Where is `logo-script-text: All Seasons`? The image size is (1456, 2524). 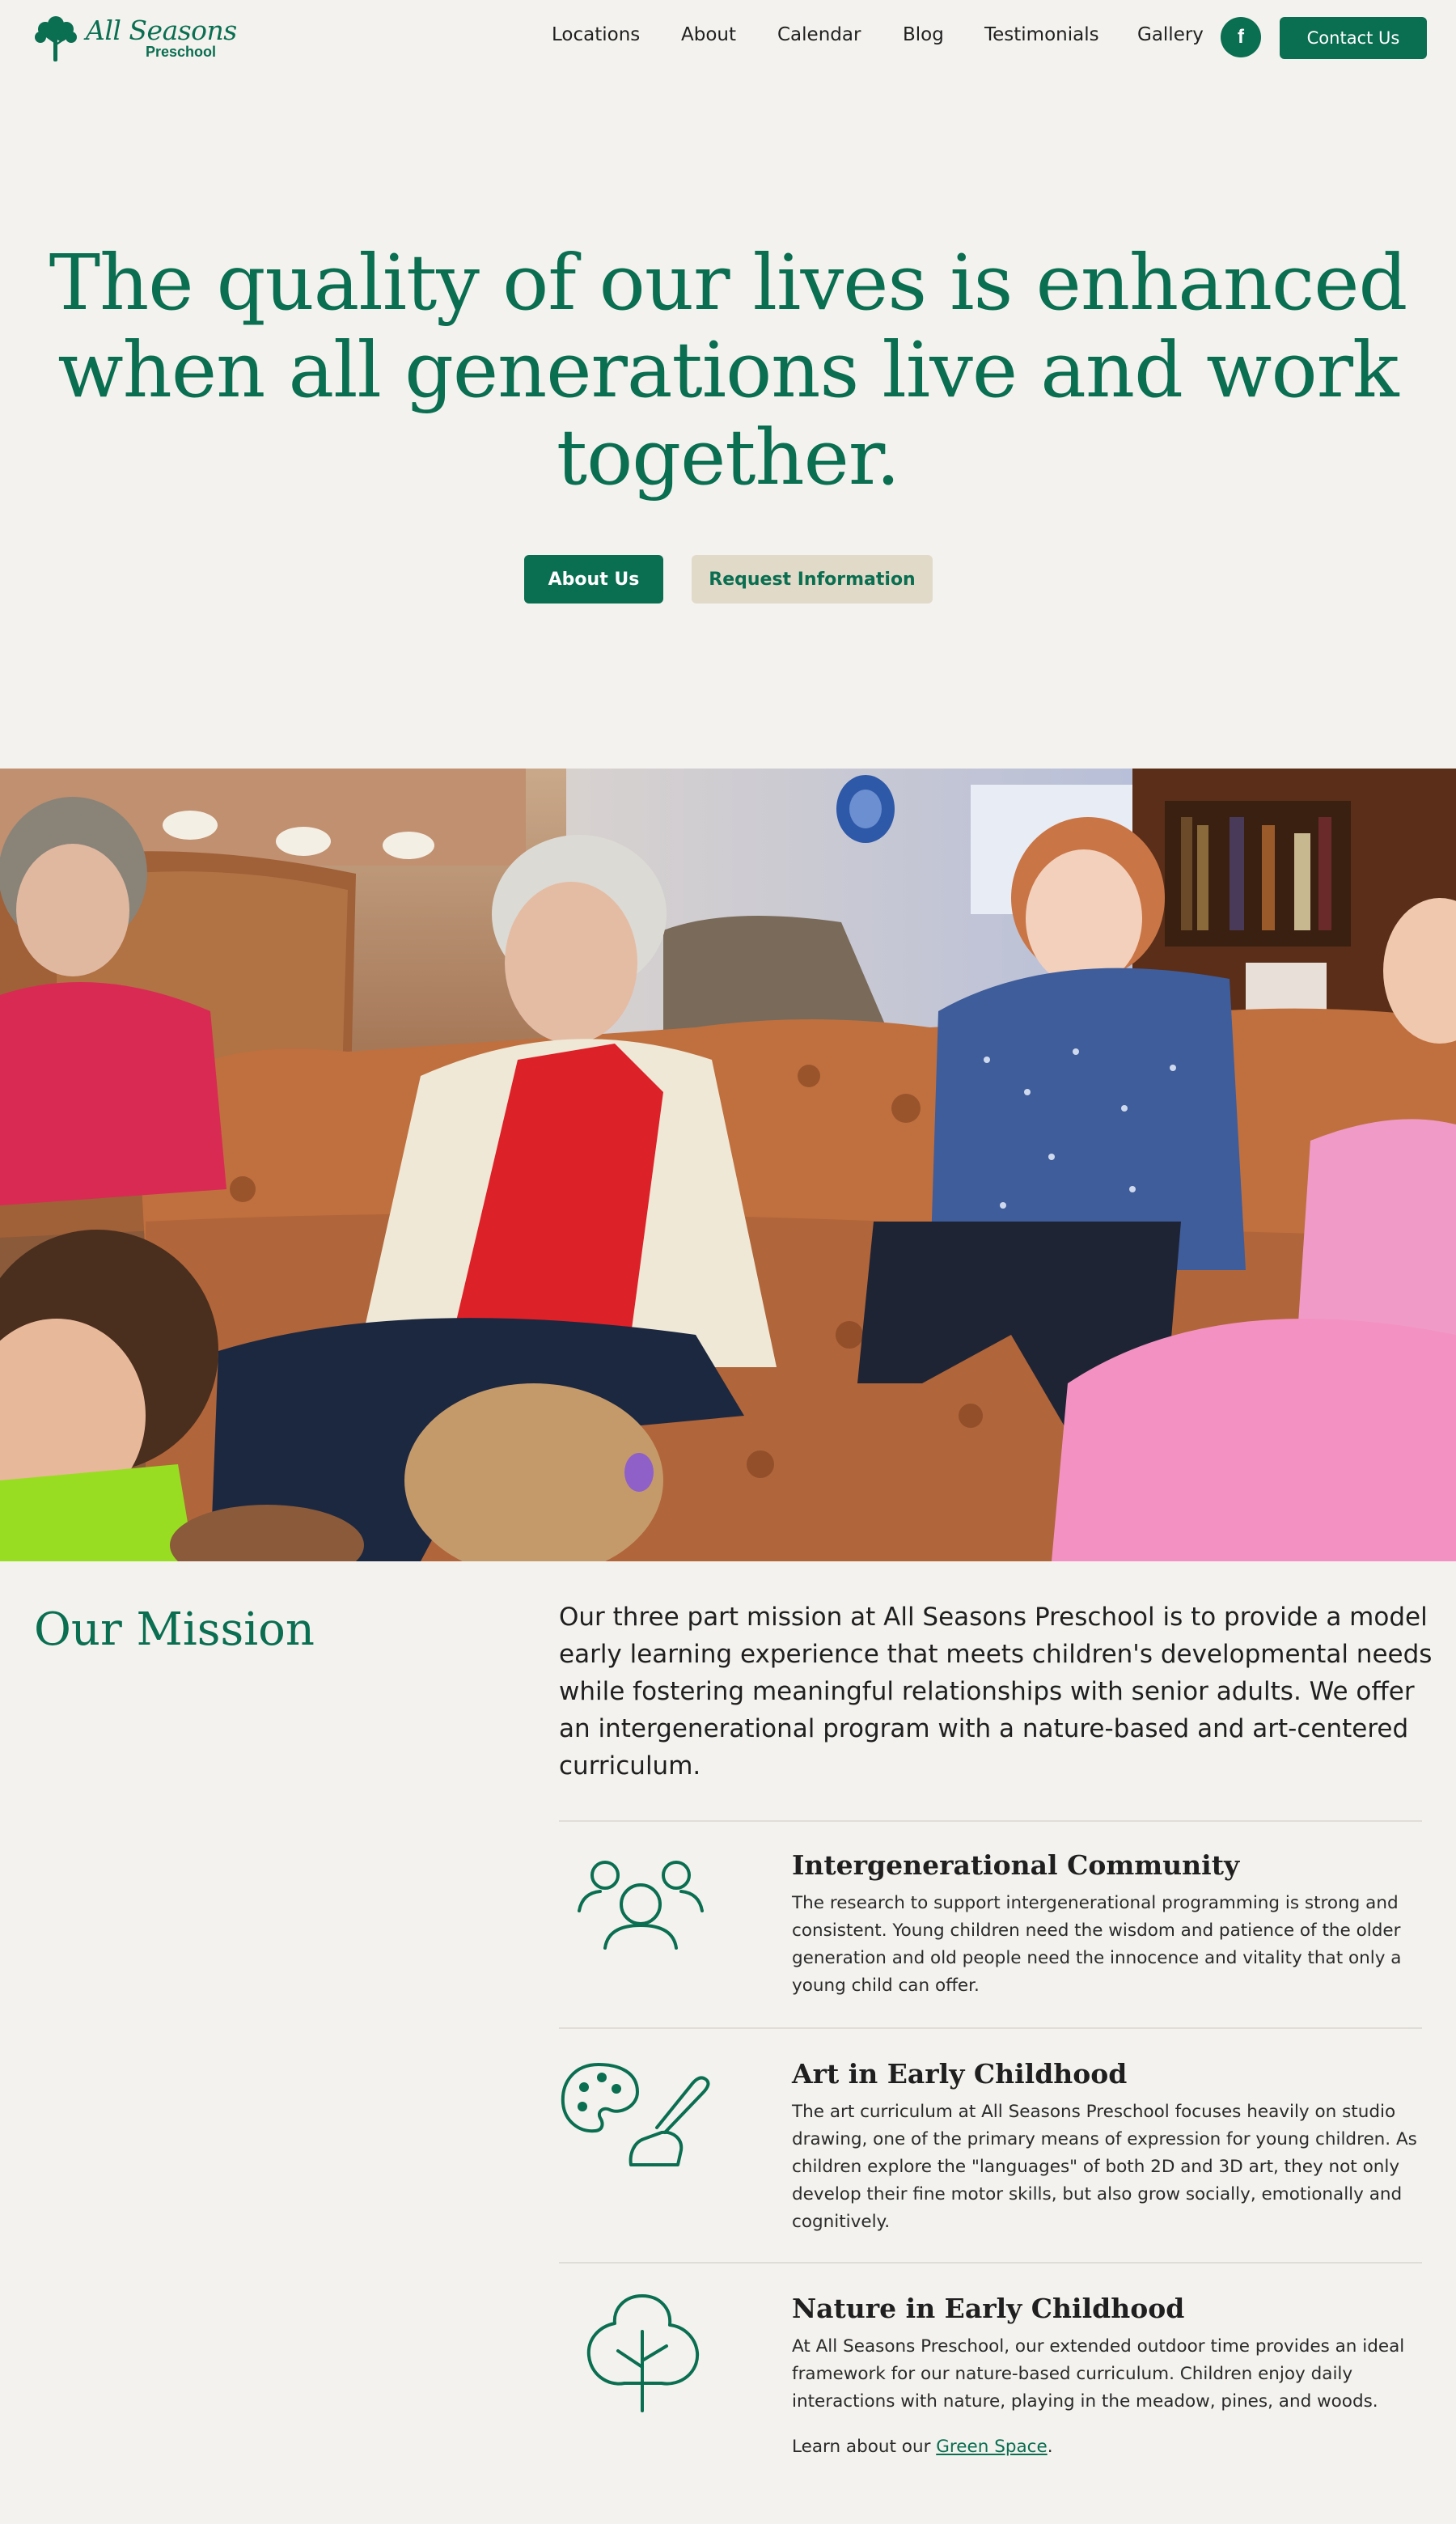 logo-script-text: All Seasons is located at coordinates (161, 30).